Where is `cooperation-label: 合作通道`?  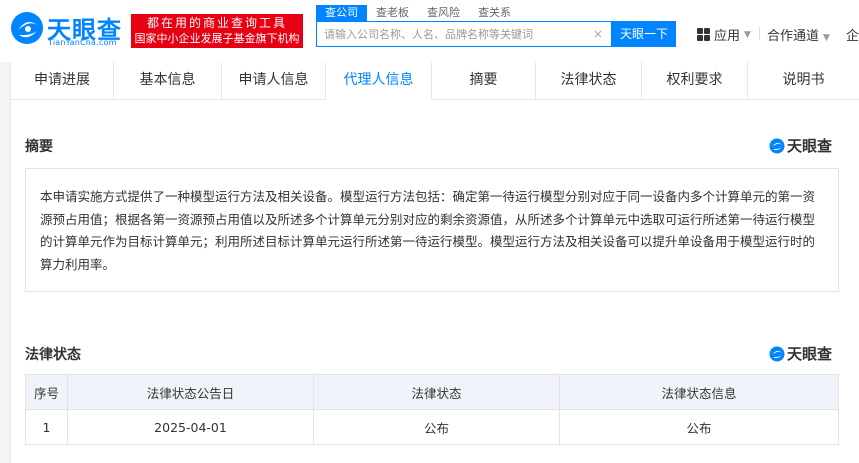 cooperation-label: 合作通道 is located at coordinates (793, 36).